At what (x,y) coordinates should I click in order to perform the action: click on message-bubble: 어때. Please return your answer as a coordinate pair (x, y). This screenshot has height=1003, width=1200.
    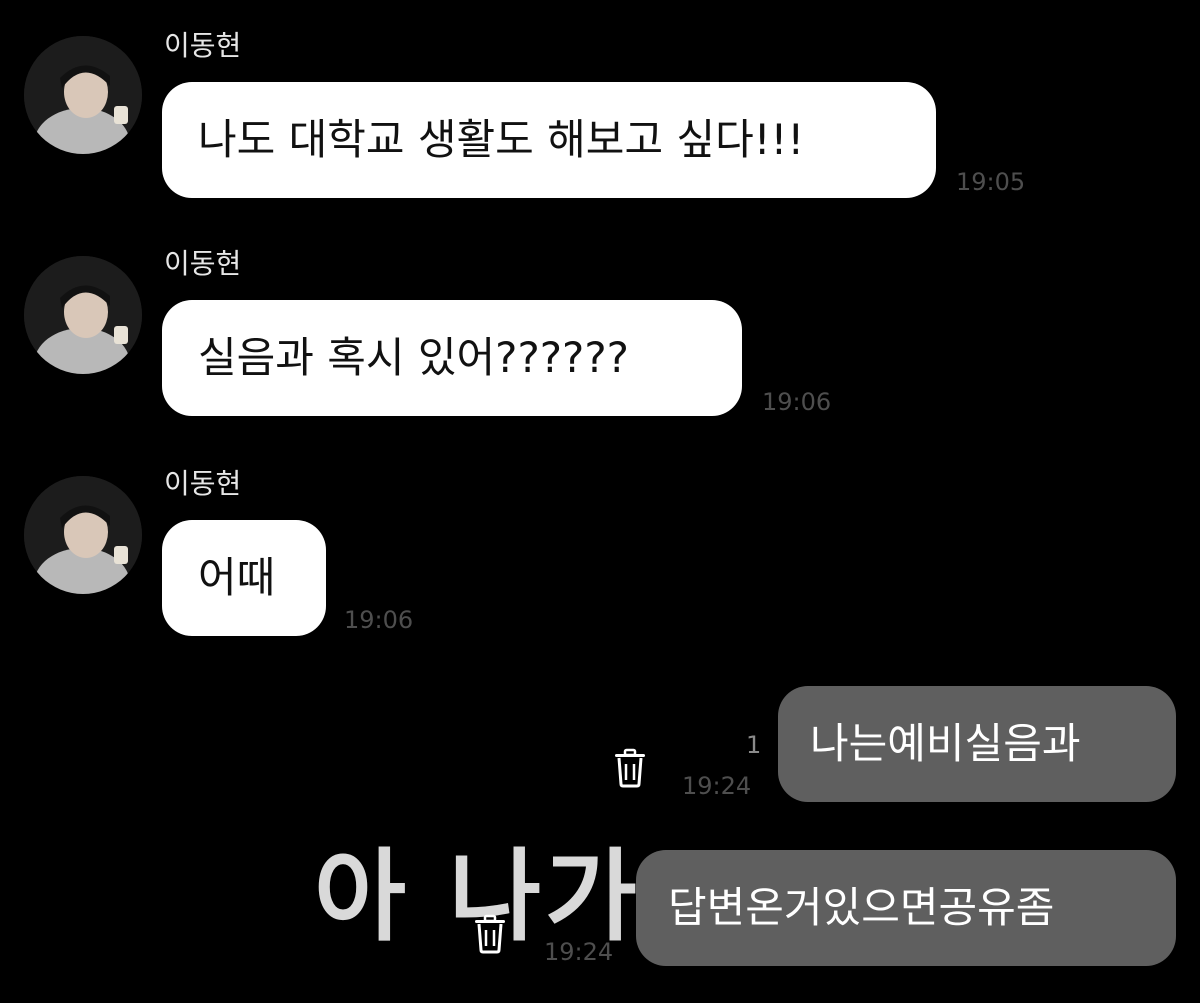
    Looking at the image, I should click on (244, 578).